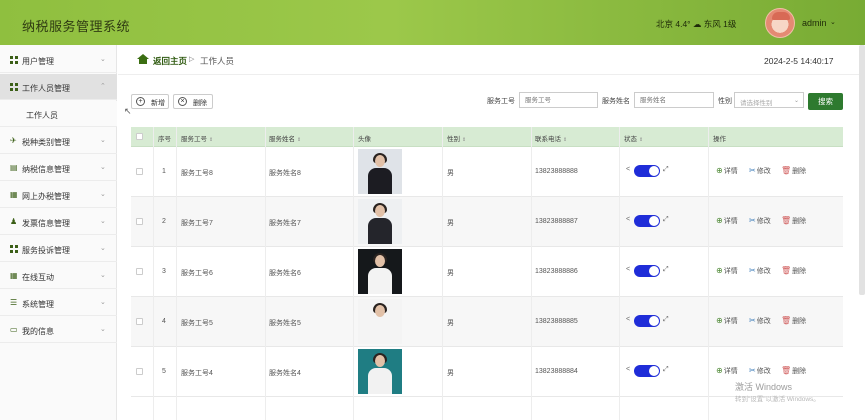  What do you see at coordinates (285, 273) in the screenshot?
I see `cell-staff-name: 服务姓名6` at bounding box center [285, 273].